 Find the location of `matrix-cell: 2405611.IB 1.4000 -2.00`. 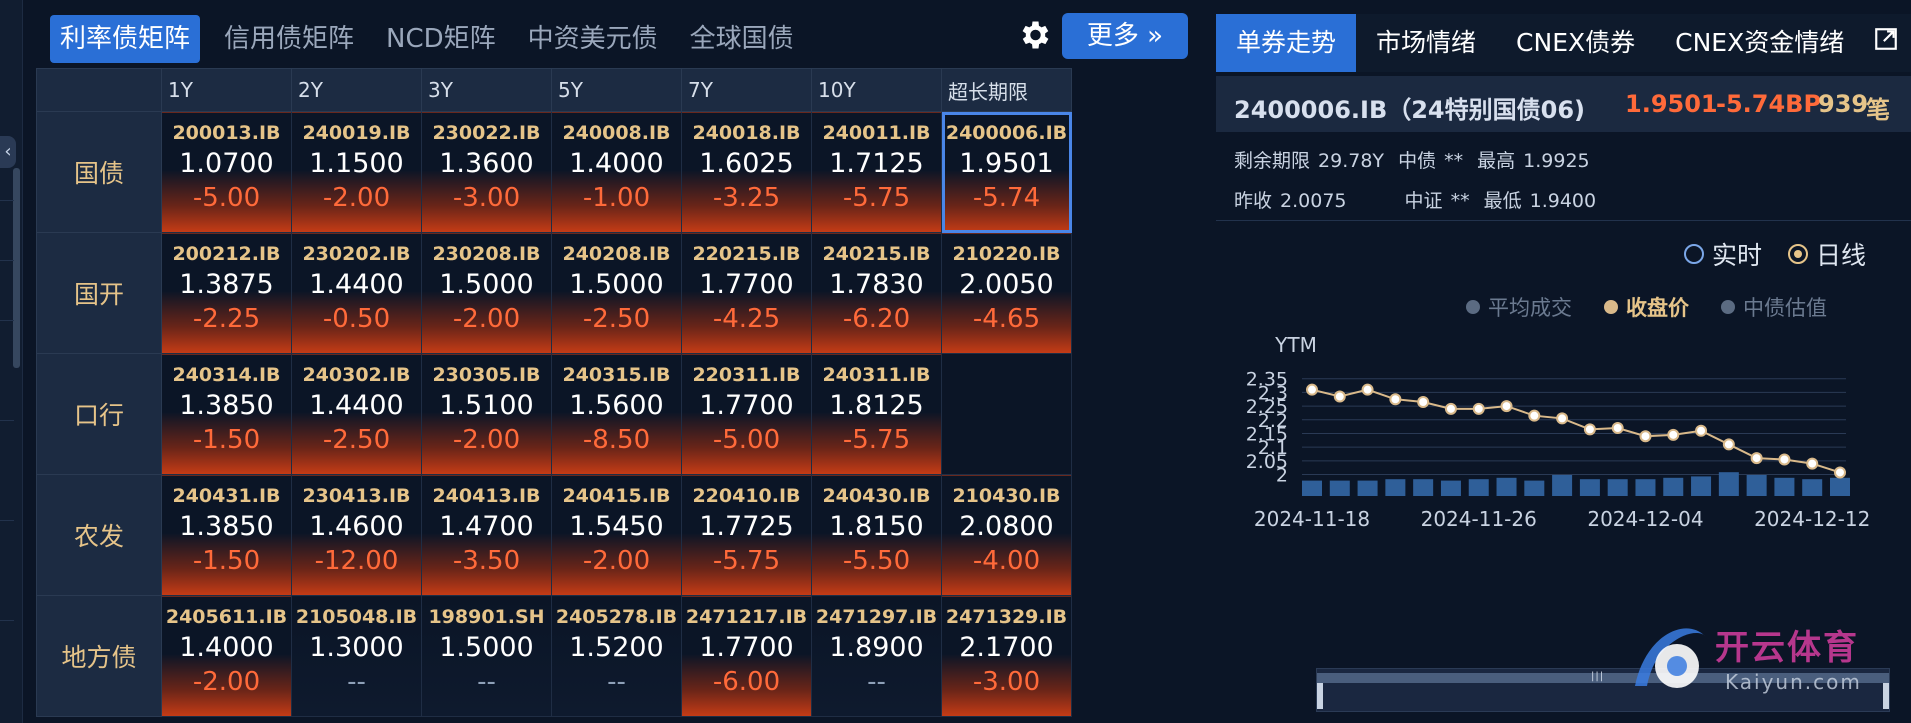

matrix-cell: 2405611.IB 1.4000 -2.00 is located at coordinates (226, 656).